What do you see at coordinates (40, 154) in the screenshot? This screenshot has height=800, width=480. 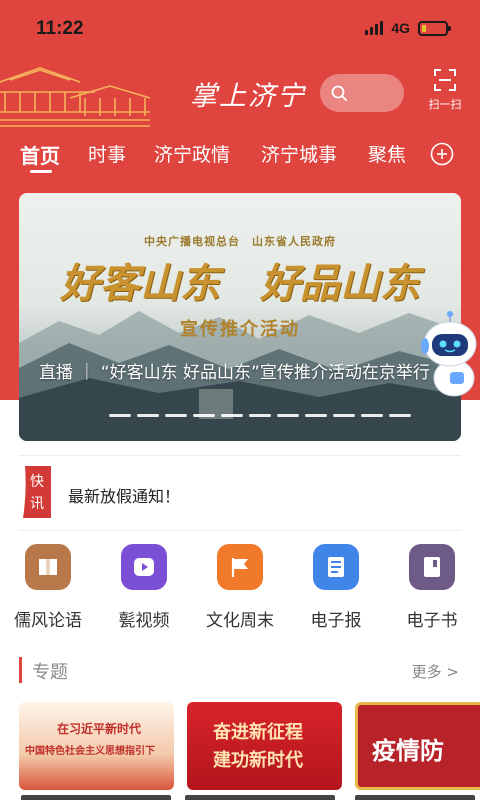 I see `tab-home: 首页` at bounding box center [40, 154].